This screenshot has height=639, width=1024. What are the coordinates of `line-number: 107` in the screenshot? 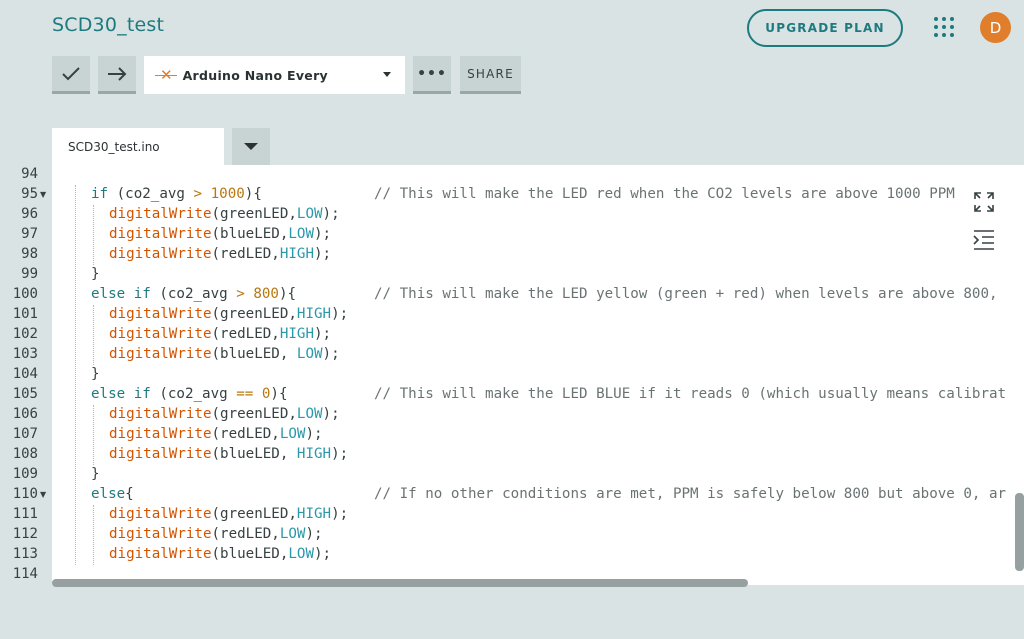 It's located at (25, 434).